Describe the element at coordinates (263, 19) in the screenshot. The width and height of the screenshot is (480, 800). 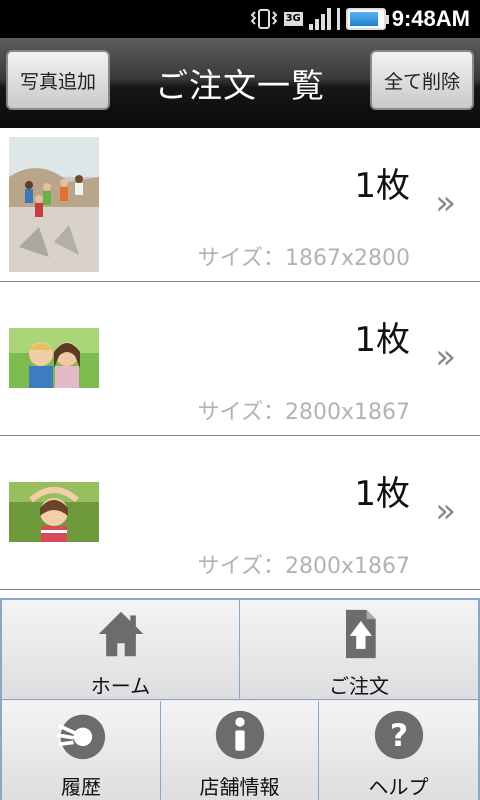
I see `vibrate-icon` at that location.